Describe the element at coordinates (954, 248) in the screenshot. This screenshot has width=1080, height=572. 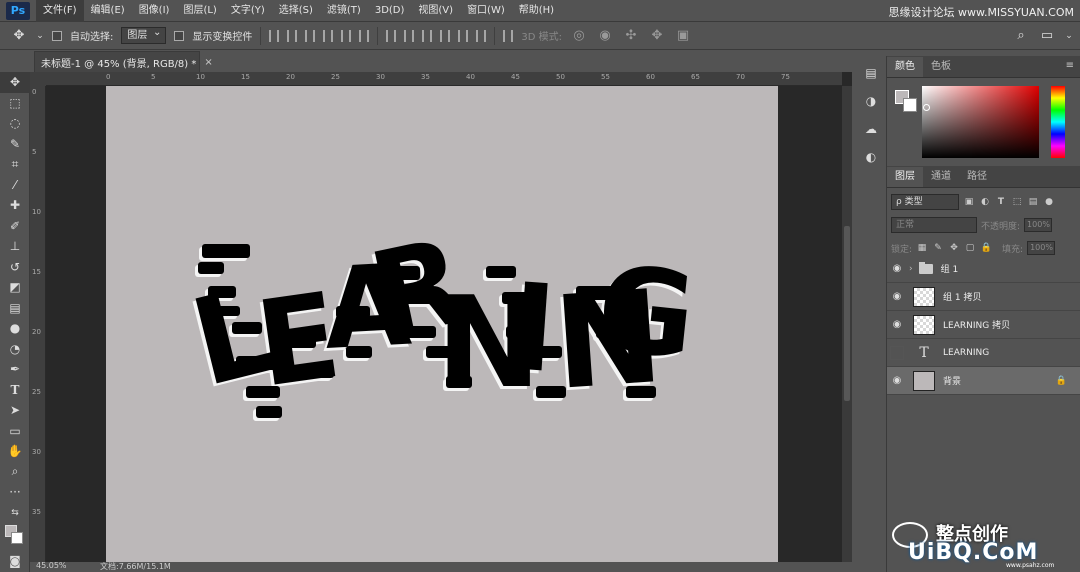
I see `lock-position-icon: ✥` at that location.